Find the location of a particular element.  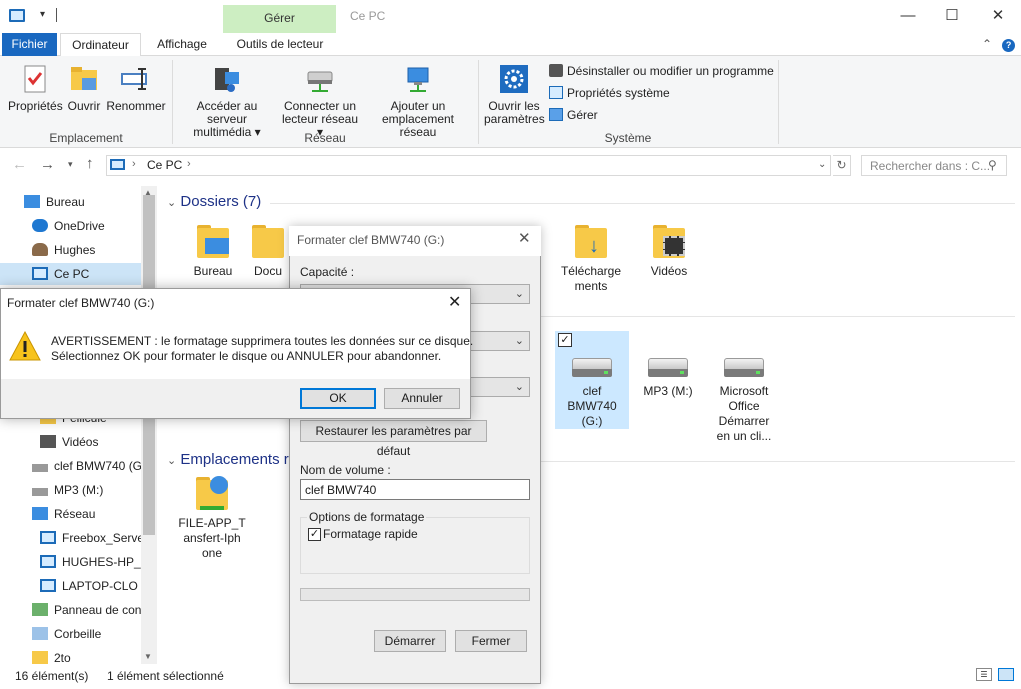

warning-icon is located at coordinates (25, 346).